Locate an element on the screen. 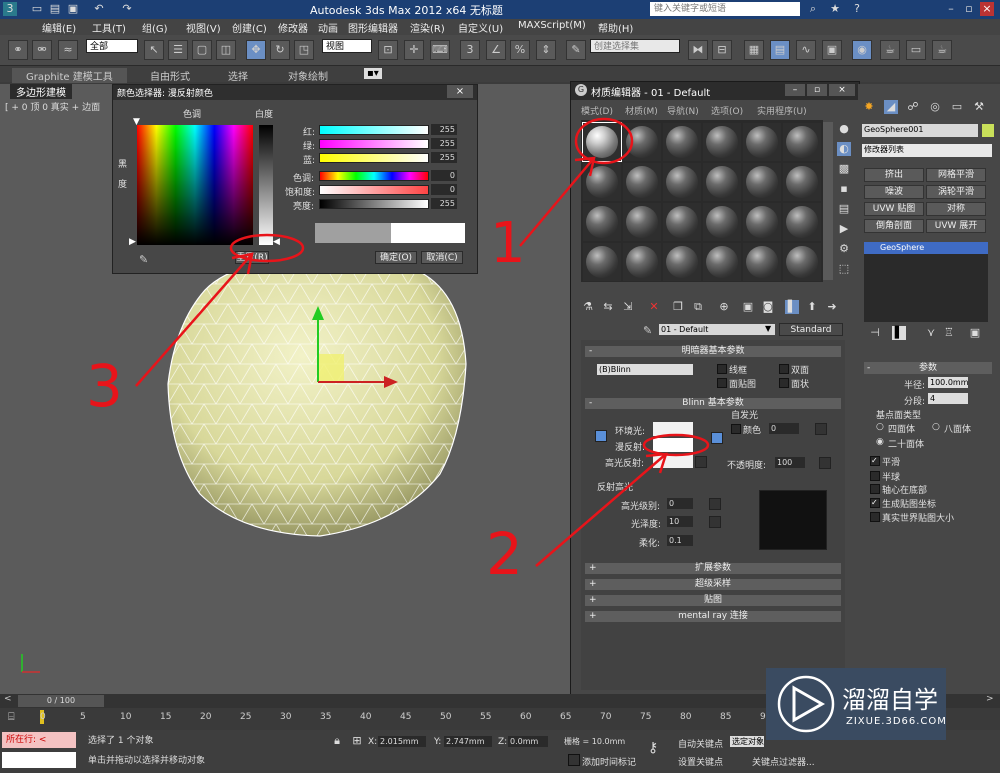  y-coord-field: 2.747mm is located at coordinates (468, 741).